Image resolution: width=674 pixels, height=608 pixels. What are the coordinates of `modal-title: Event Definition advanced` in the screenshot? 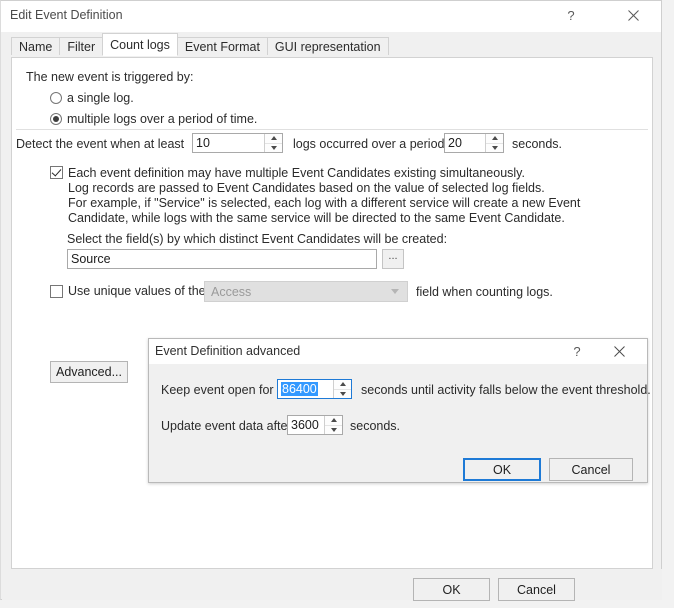 It's located at (228, 351).